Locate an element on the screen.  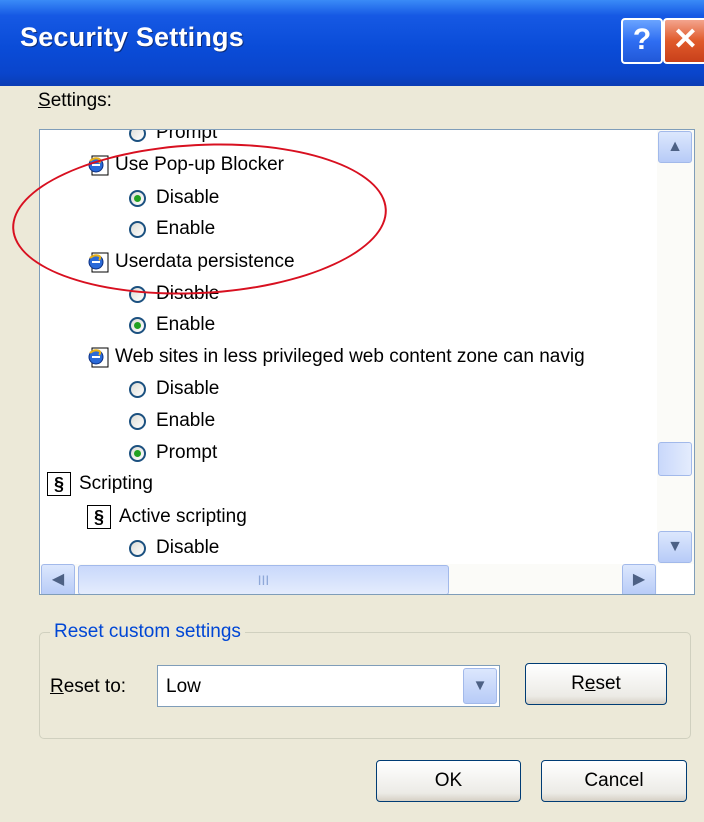
close-button: ✕ is located at coordinates (683, 41).